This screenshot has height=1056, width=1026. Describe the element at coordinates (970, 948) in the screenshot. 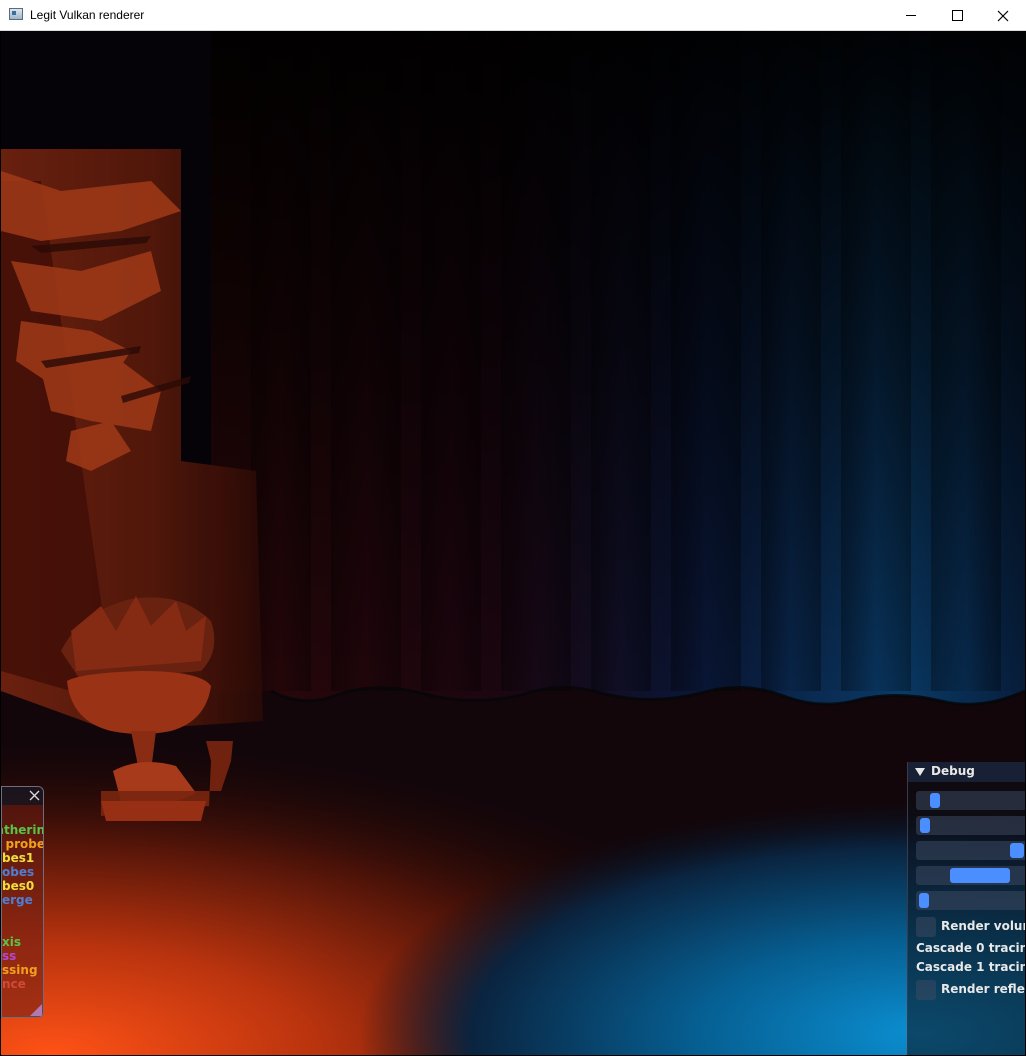

I see `cascade0-text: Cascade 0 tracing d` at that location.